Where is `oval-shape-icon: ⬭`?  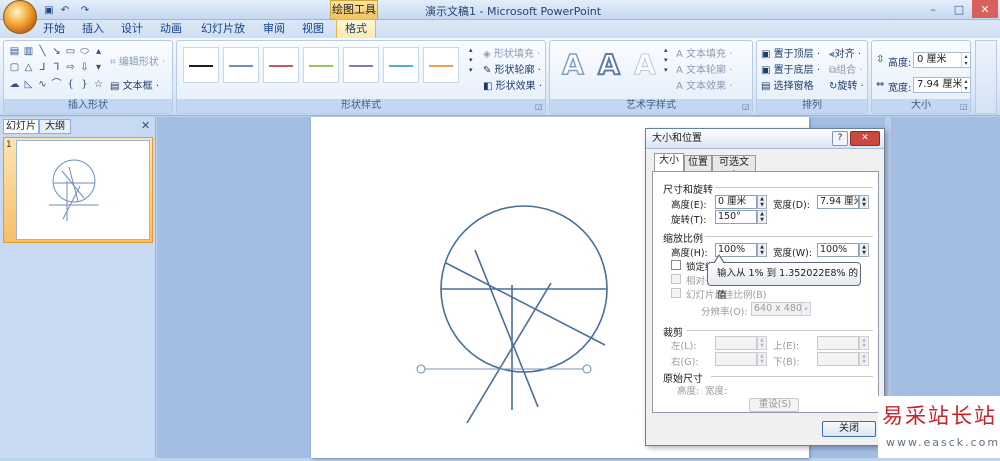 oval-shape-icon: ⬭ is located at coordinates (84, 52).